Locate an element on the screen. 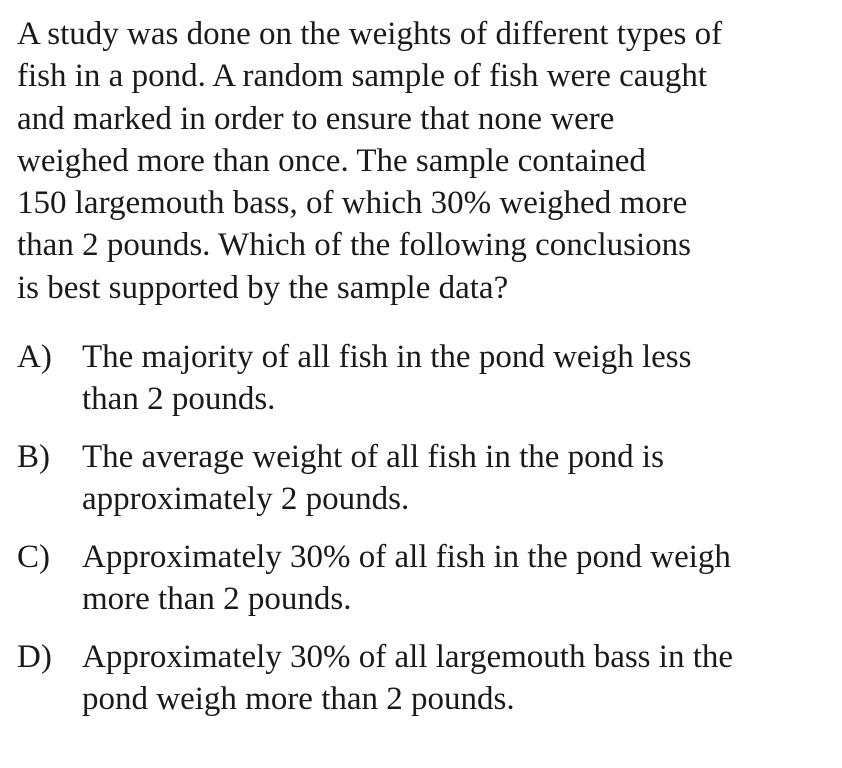  choice-line: pond weigh more than 2 pounds. is located at coordinates (298, 698).